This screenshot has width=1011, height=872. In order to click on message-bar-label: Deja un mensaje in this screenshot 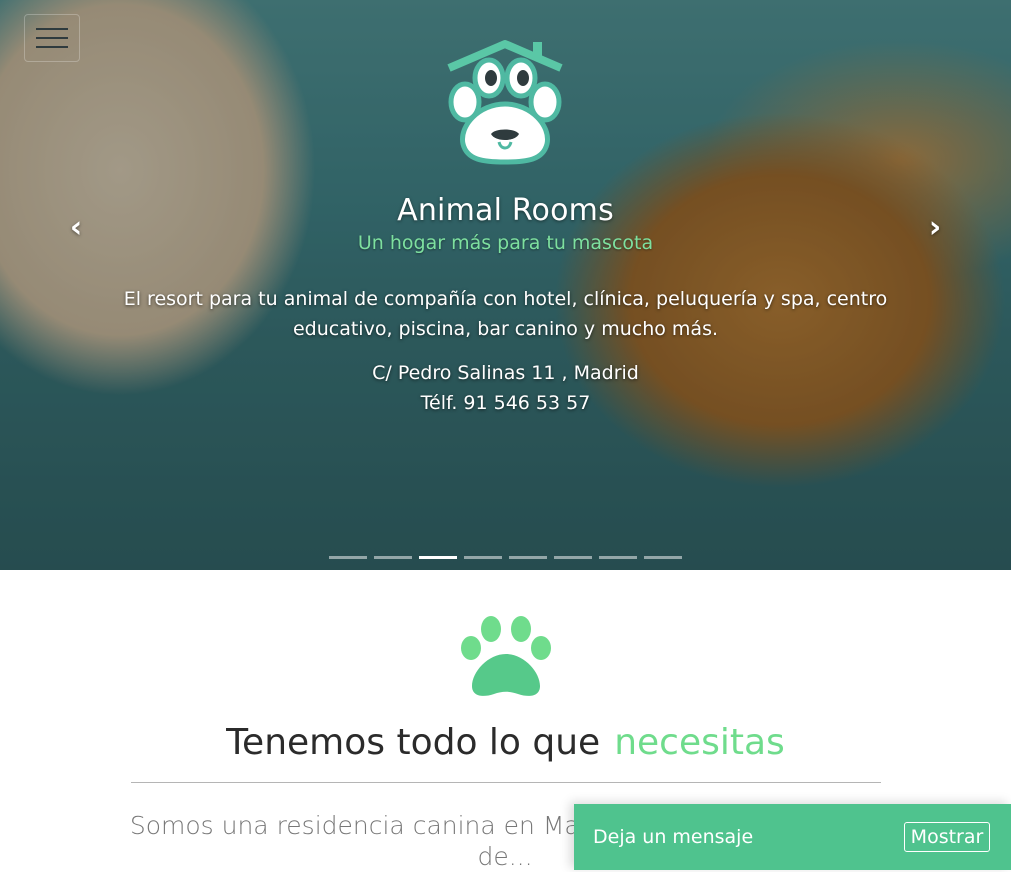, I will do `click(673, 837)`.